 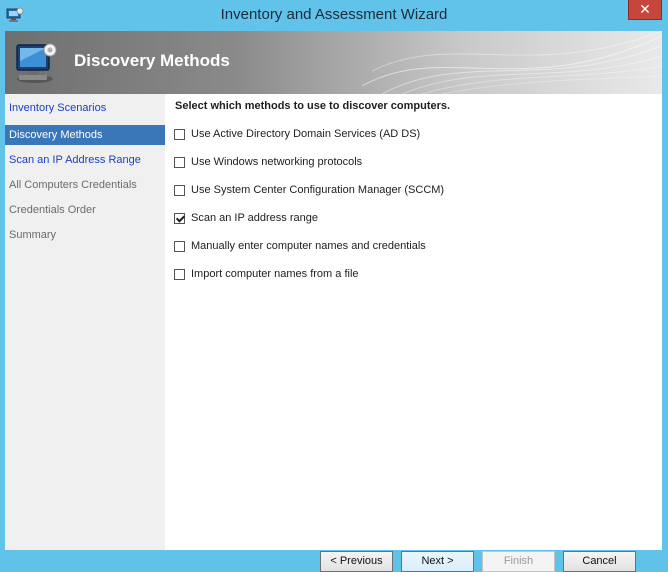 I want to click on close-icon: ✕, so click(x=645, y=9).